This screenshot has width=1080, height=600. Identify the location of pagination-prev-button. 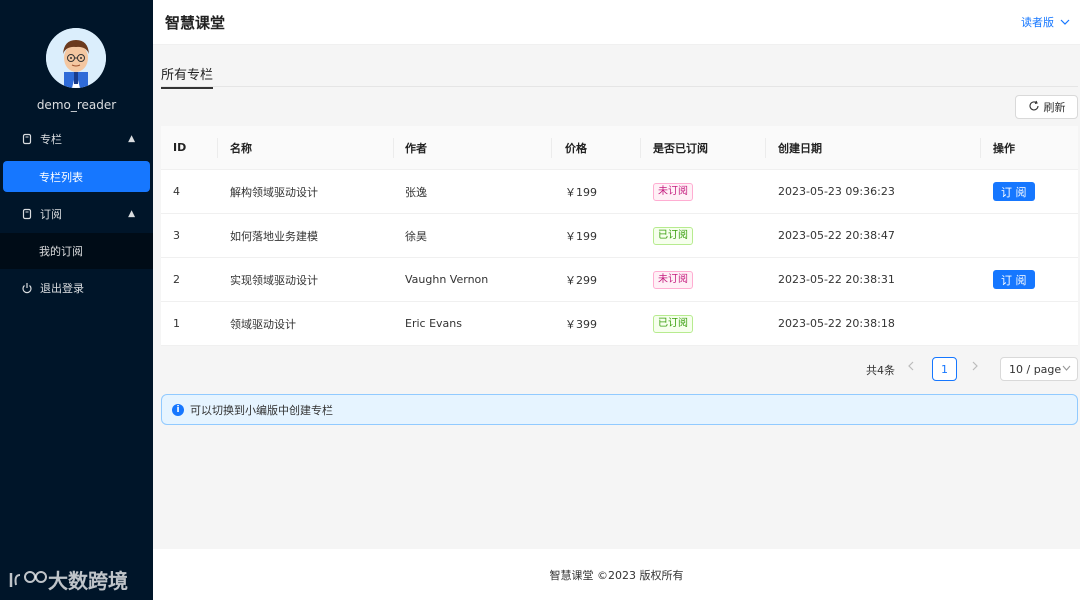
(911, 367).